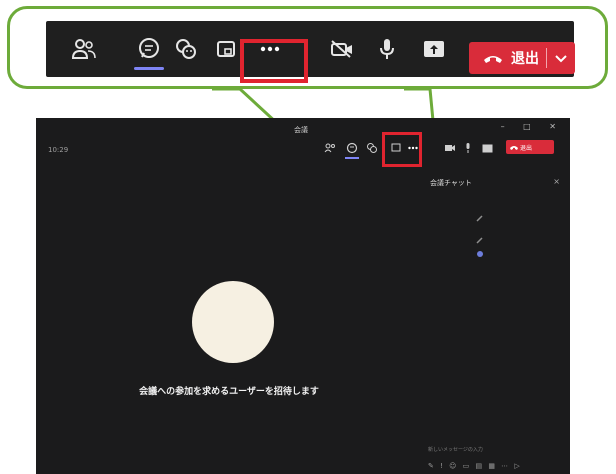 The image size is (616, 474). Describe the element at coordinates (229, 392) in the screenshot. I see `invite-message: 会議への参加を求めるユーザーを招待します` at that location.